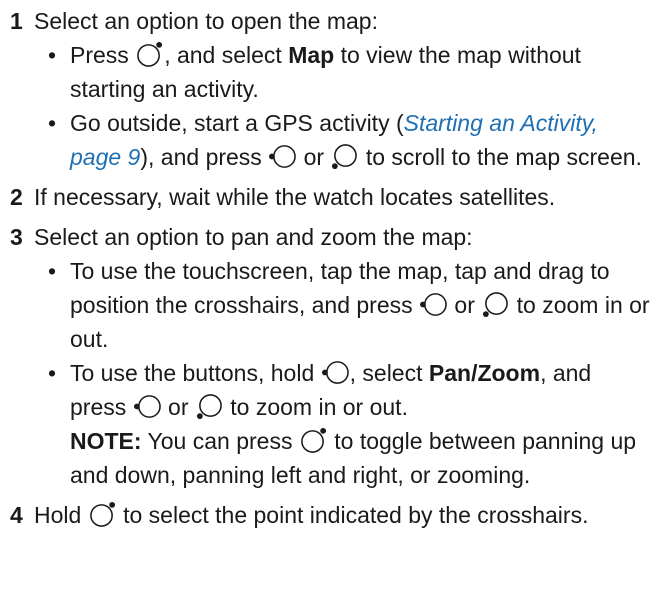  I want to click on step-number: 2, so click(16, 197).